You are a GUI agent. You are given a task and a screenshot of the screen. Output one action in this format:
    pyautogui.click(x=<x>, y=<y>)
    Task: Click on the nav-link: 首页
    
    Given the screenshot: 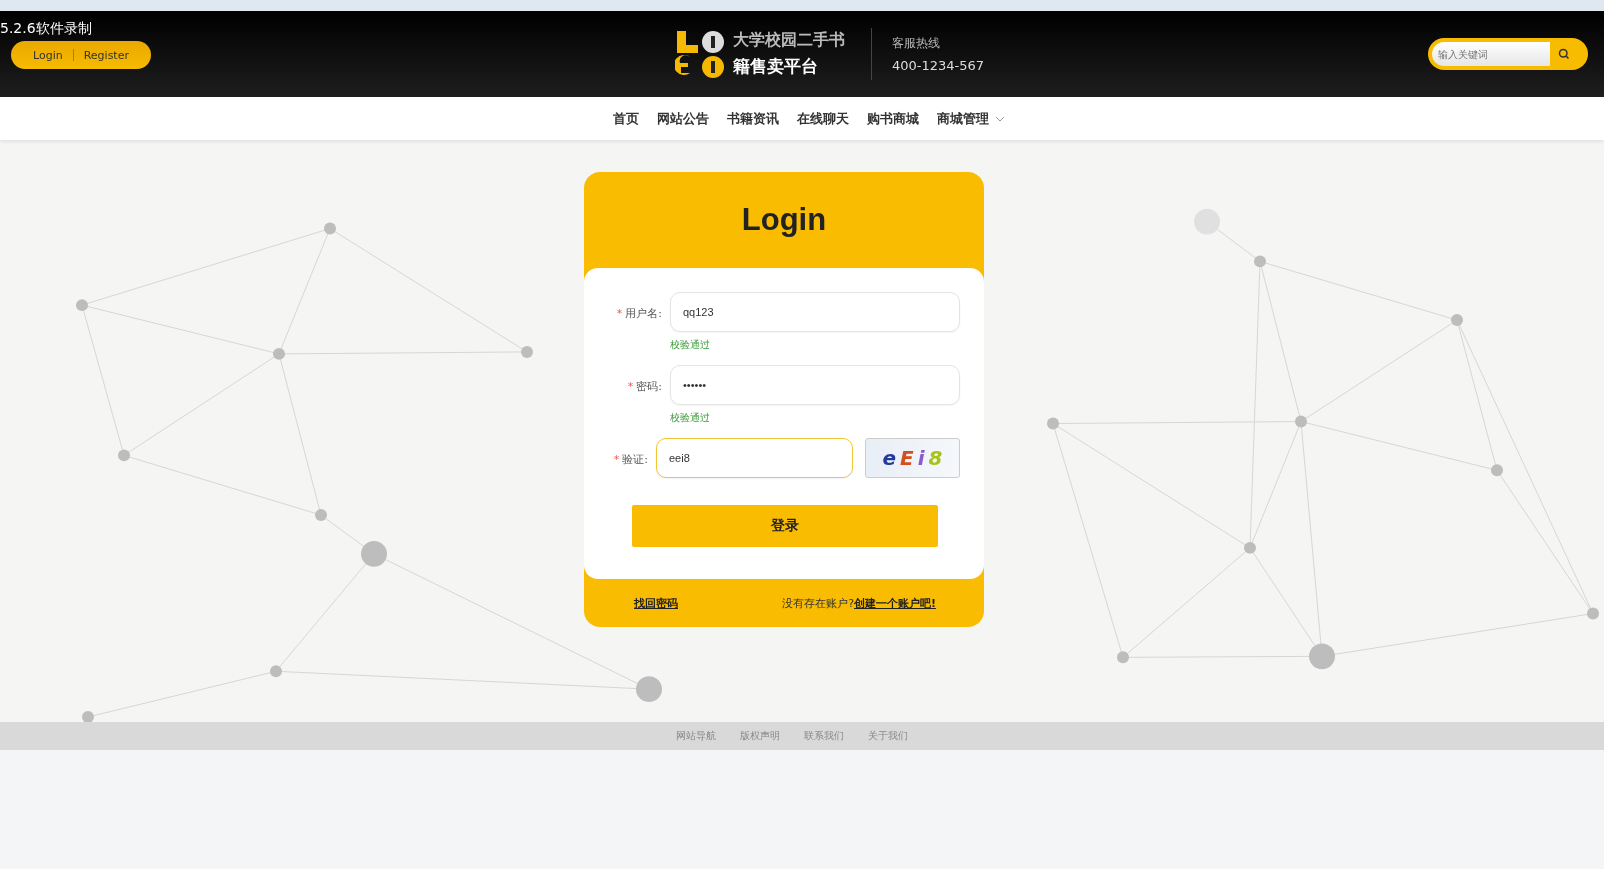 What is the action you would take?
    pyautogui.click(x=626, y=118)
    